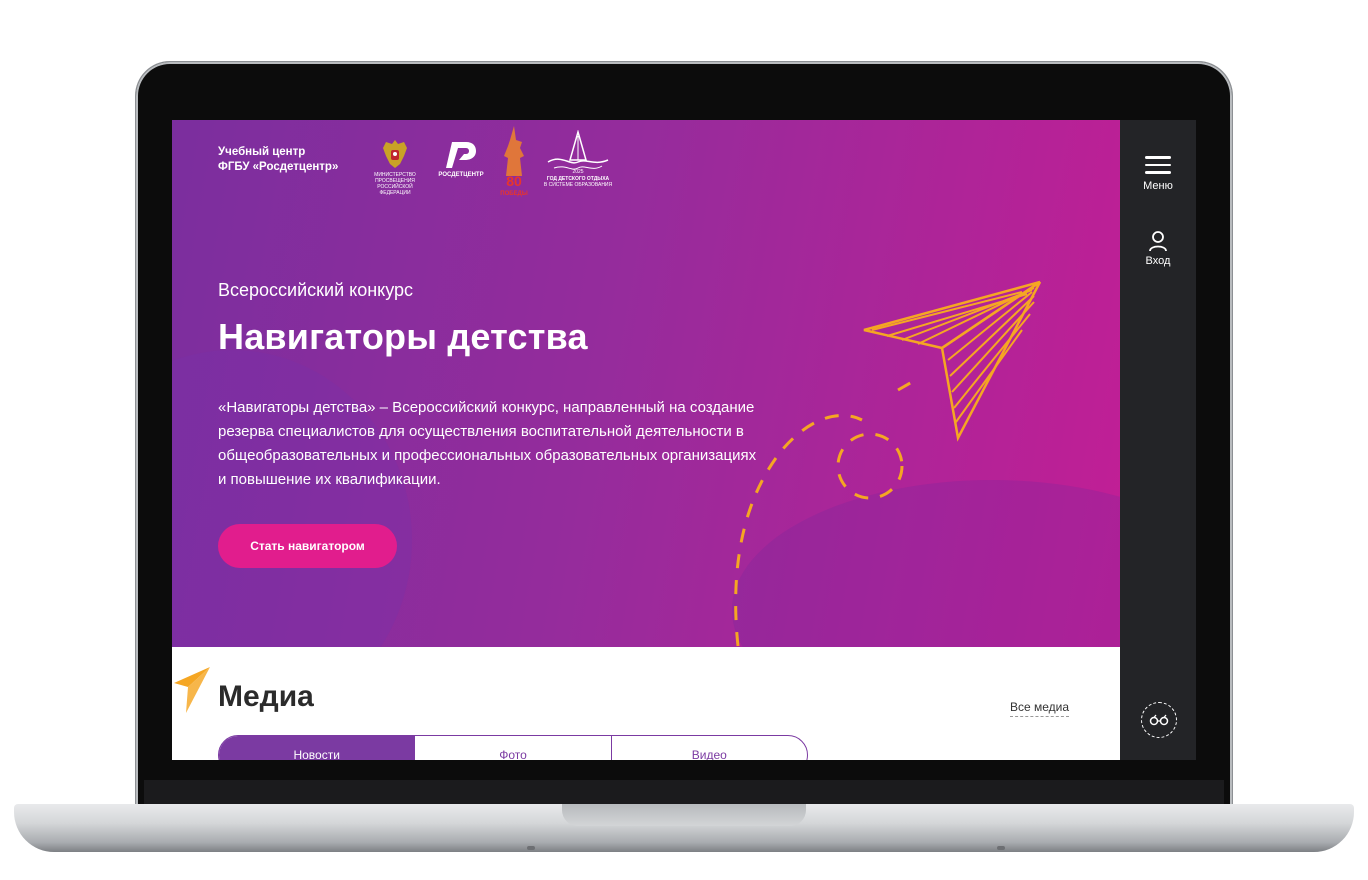  Describe the element at coordinates (192, 690) in the screenshot. I see `media-plane-icon` at that location.